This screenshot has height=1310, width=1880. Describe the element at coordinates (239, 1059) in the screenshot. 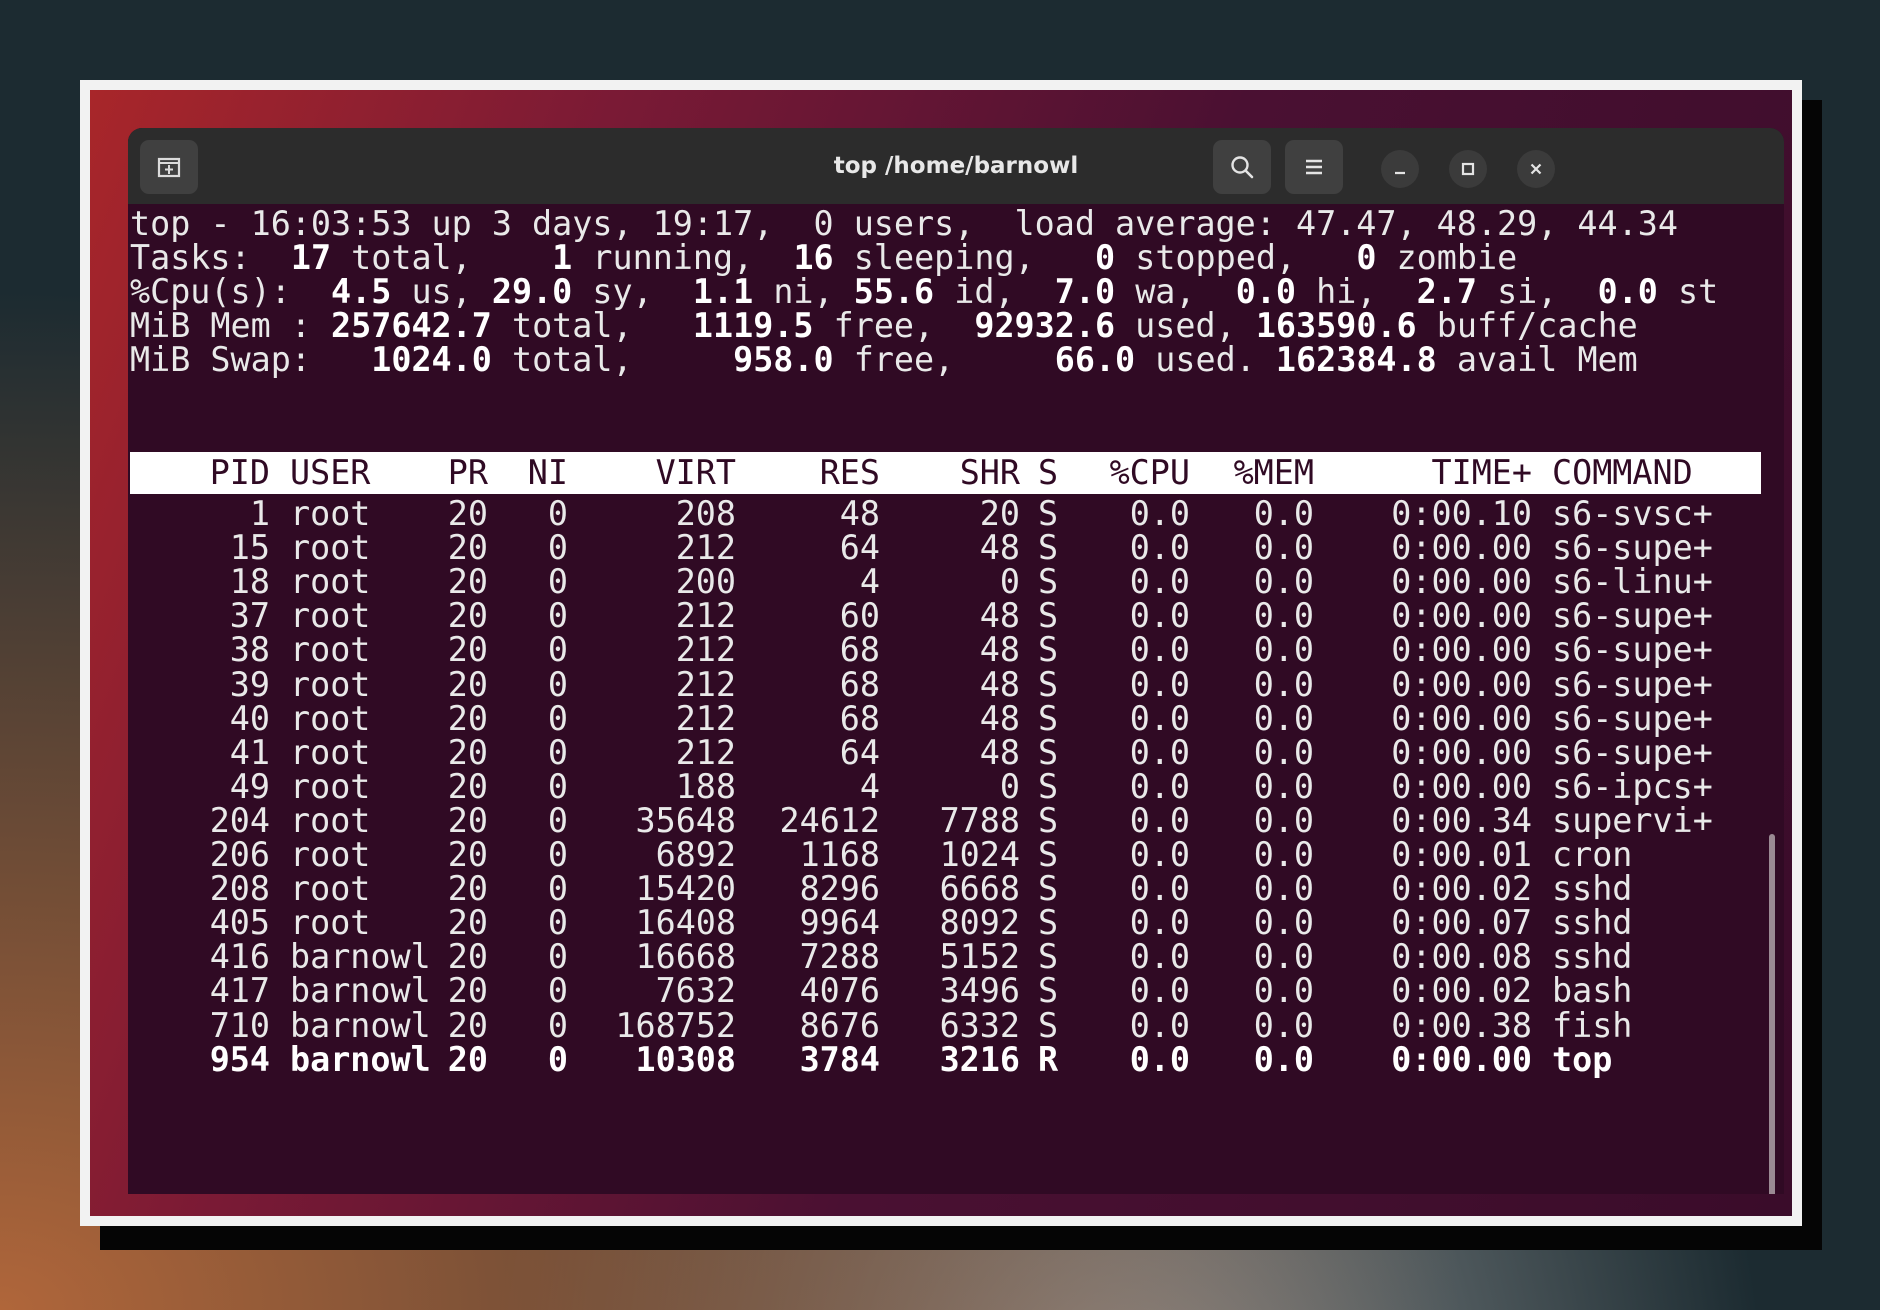

I see `cell-pid: 954` at that location.